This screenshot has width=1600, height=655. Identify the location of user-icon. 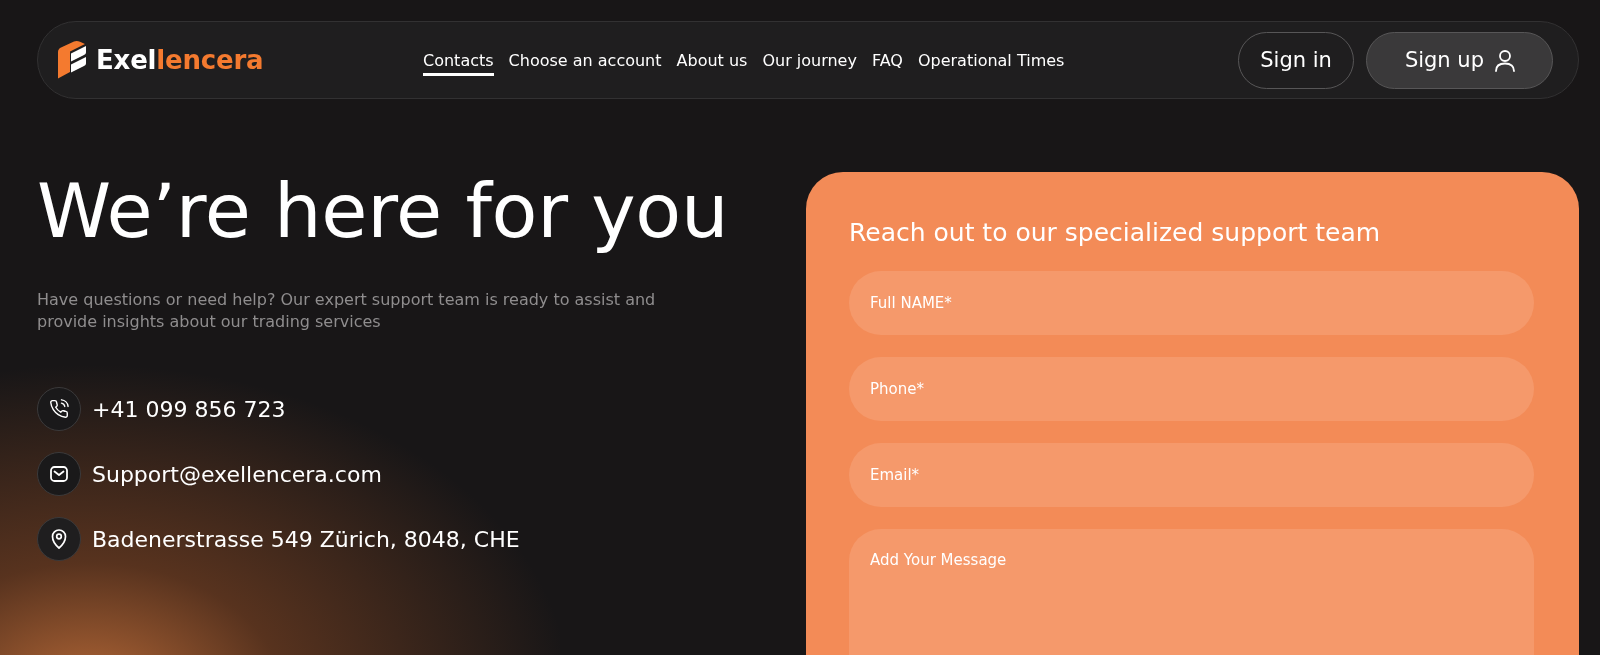
(1505, 60).